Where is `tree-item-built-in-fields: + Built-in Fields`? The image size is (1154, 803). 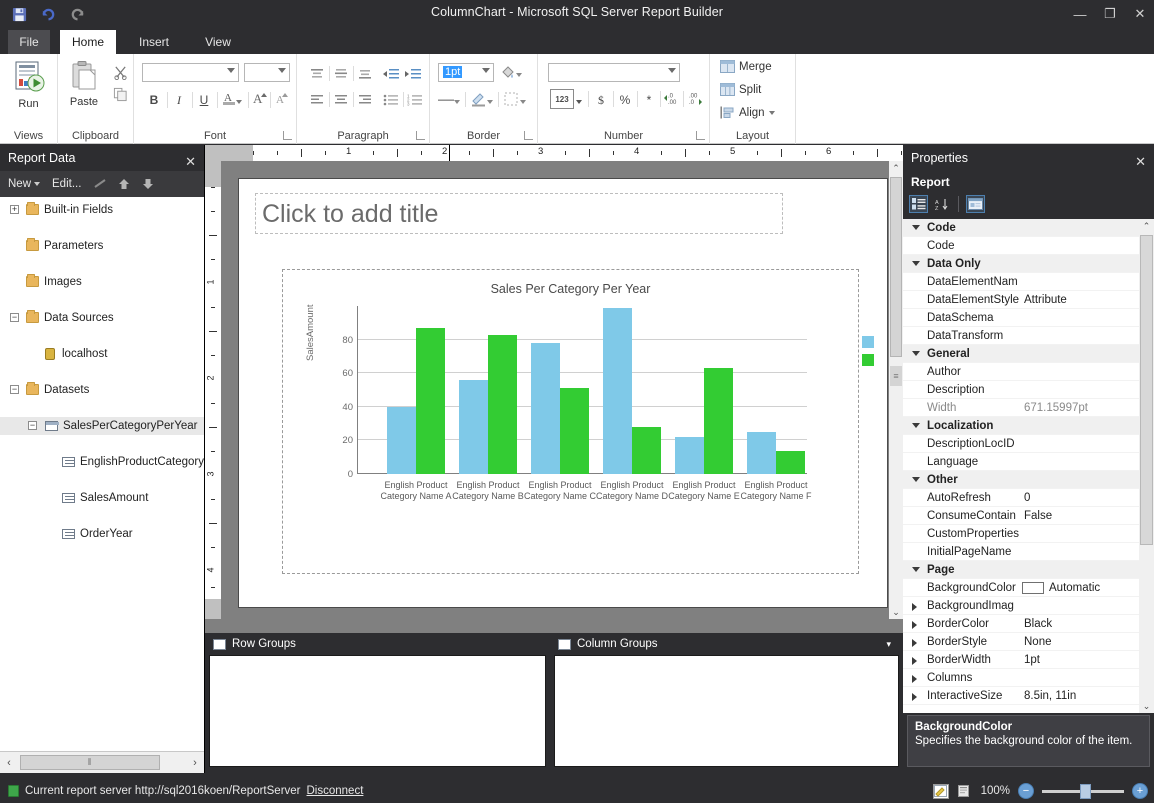 tree-item-built-in-fields: + Built-in Fields is located at coordinates (102, 210).